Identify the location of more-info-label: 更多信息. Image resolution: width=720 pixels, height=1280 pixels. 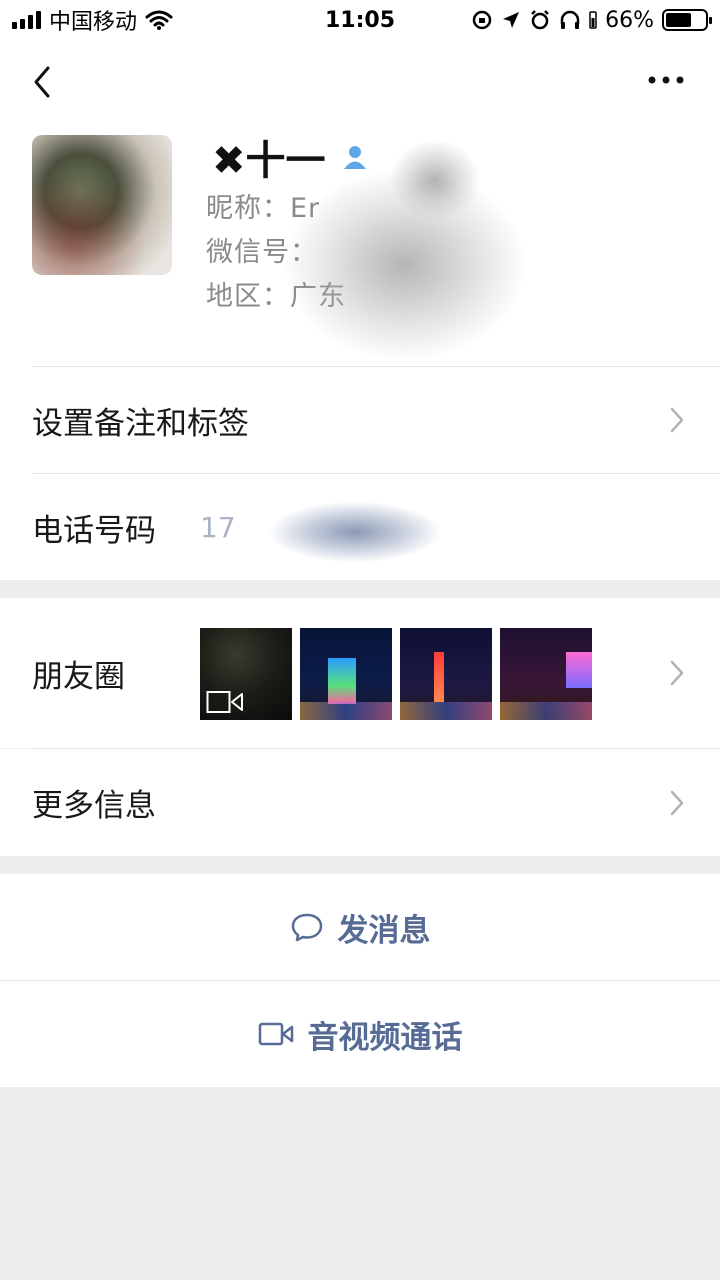
(94, 806).